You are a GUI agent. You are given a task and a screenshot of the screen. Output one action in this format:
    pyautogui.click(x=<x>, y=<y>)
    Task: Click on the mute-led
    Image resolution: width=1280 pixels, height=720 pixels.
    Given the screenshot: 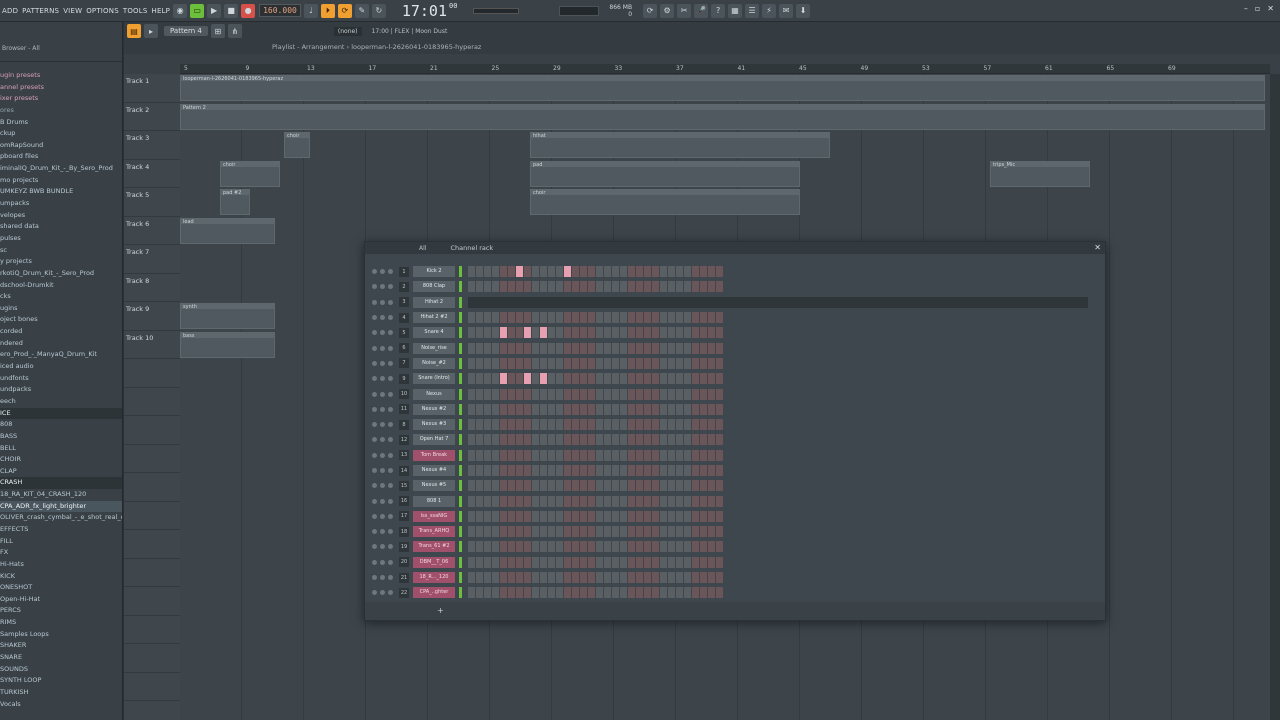 What is the action you would take?
    pyautogui.click(x=374, y=363)
    